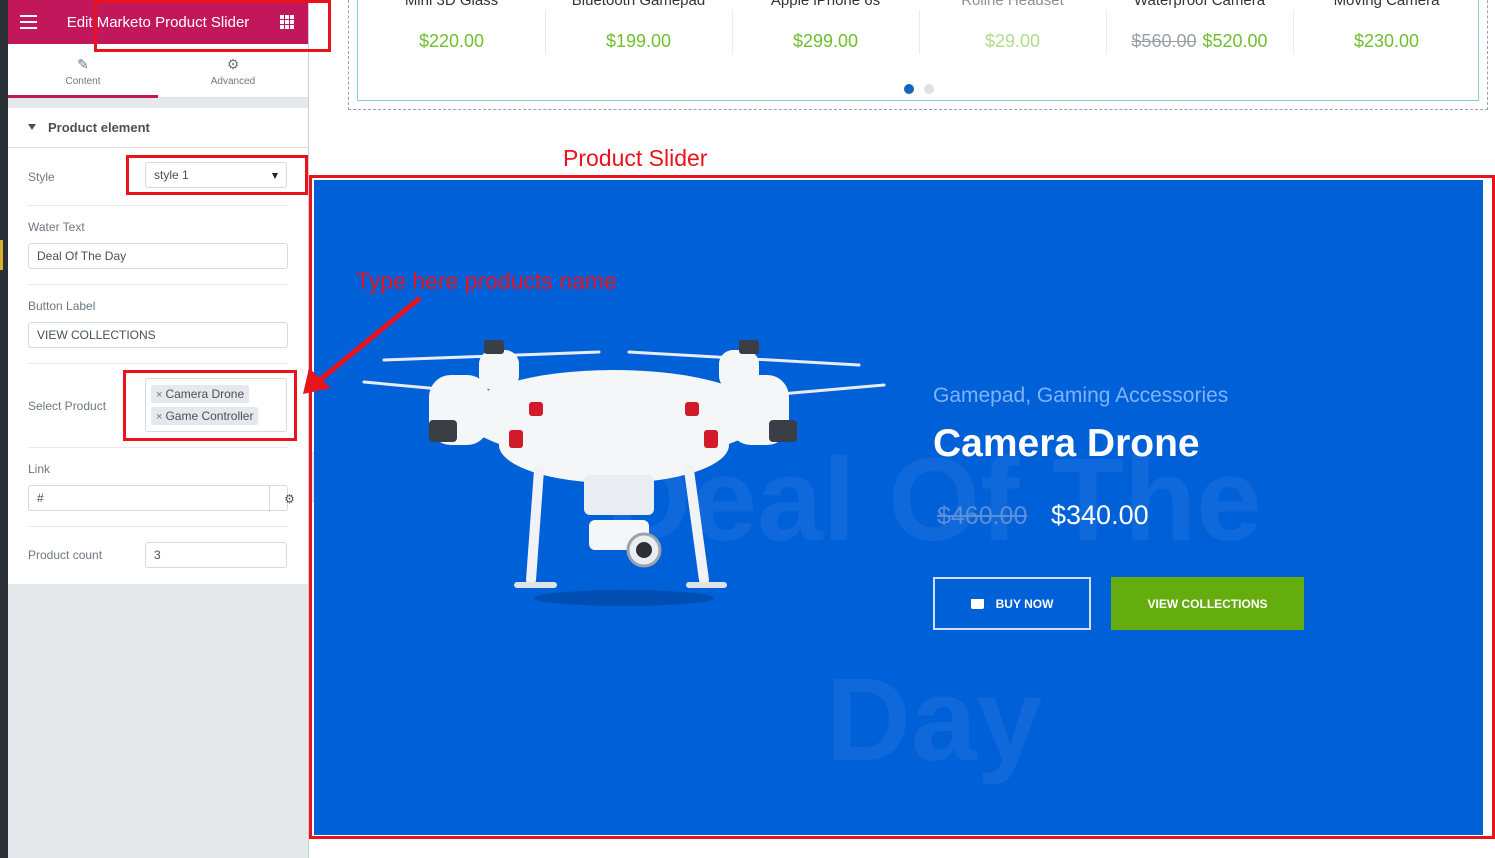 The height and width of the screenshot is (858, 1495). Describe the element at coordinates (982, 516) in the screenshot. I see `product-old-price: $460.00` at that location.